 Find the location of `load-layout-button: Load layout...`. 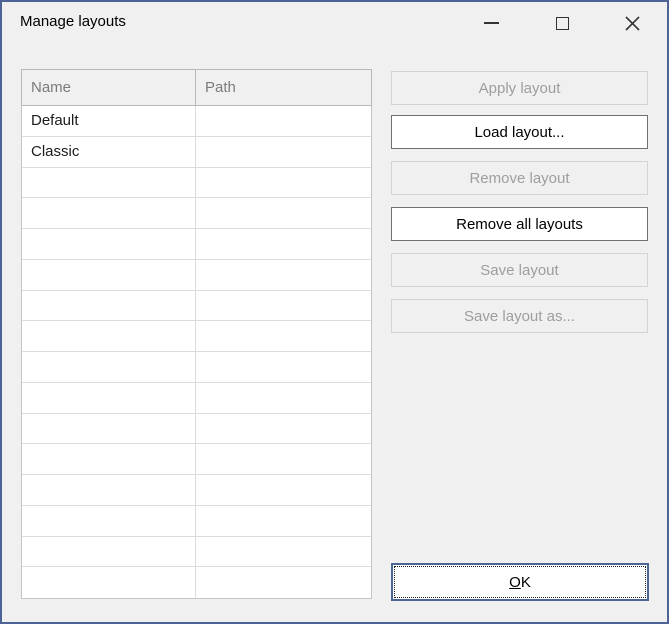

load-layout-button: Load layout... is located at coordinates (519, 132).